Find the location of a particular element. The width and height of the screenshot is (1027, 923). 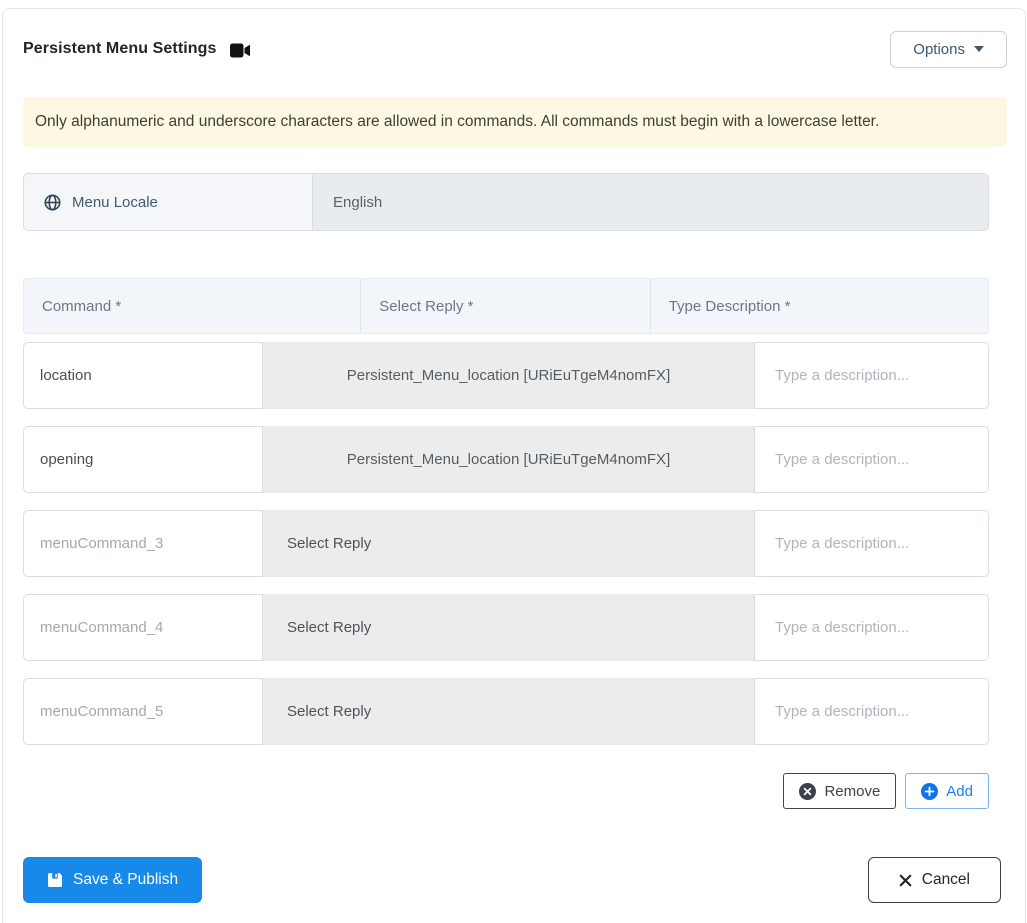

page-title: Persistent Menu Settings is located at coordinates (120, 48).